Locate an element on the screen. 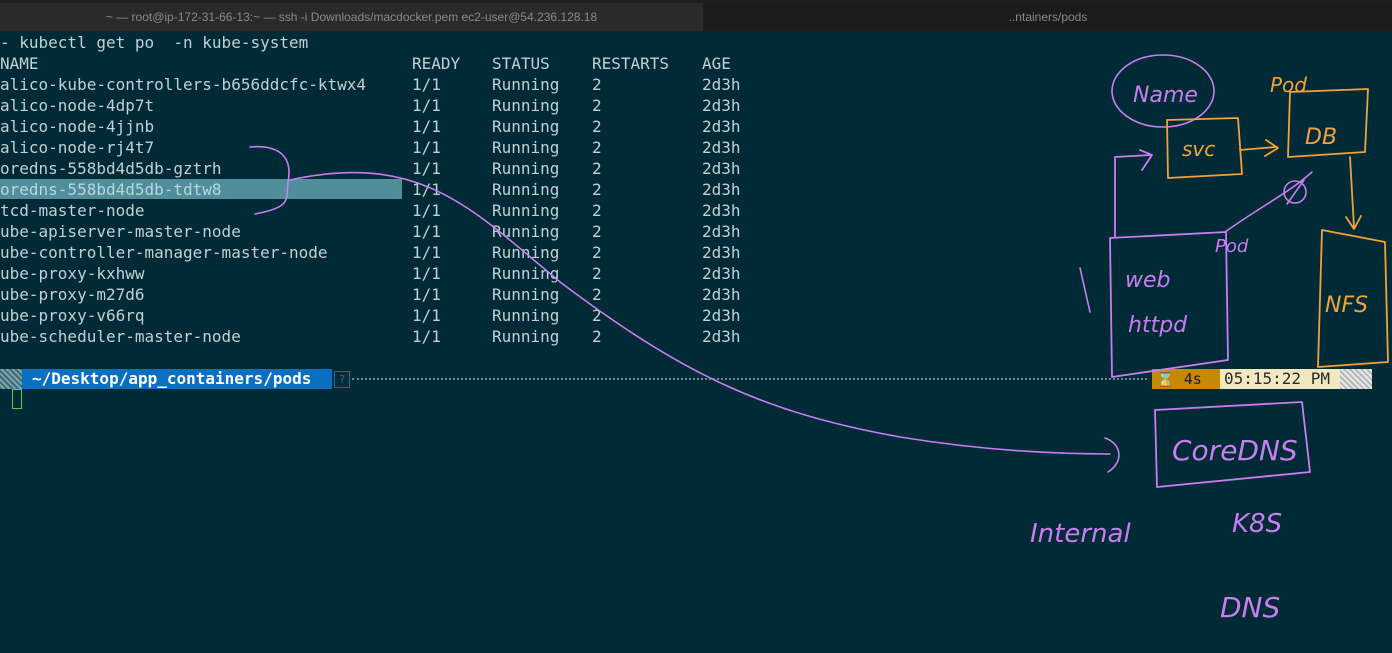 This screenshot has width=1392, height=653. pod-name: ube-apiserver-master-node is located at coordinates (120, 231).